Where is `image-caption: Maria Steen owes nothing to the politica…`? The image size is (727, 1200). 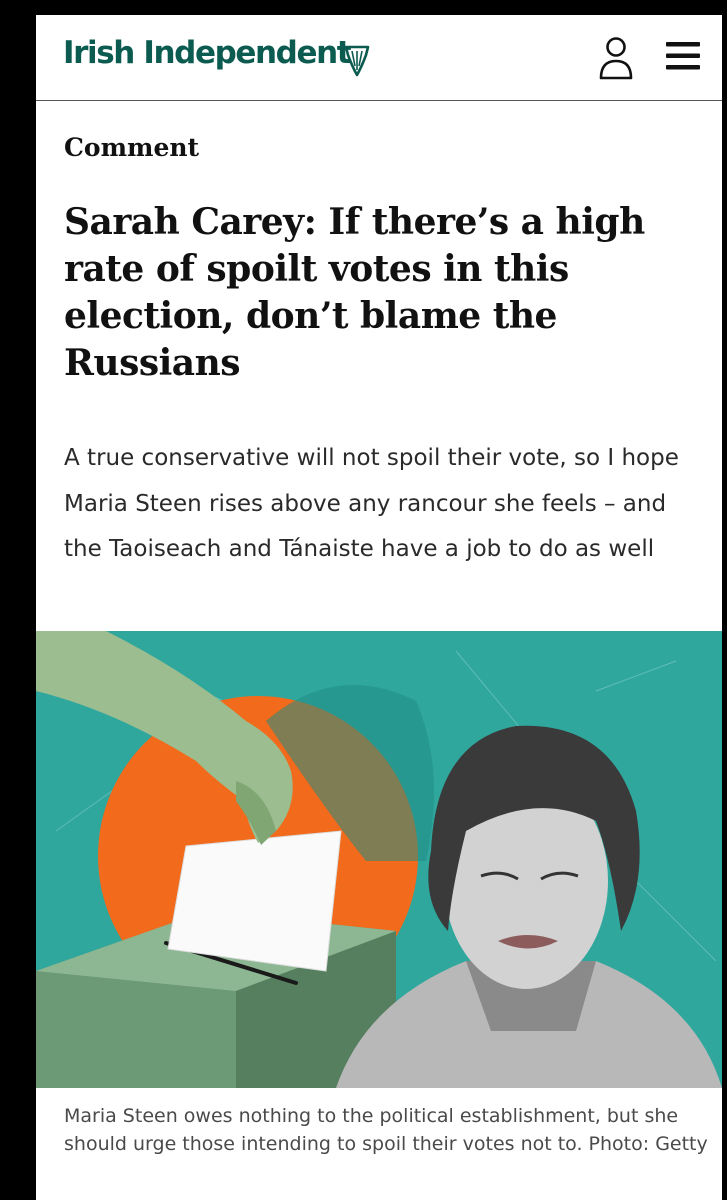 image-caption: Maria Steen owes nothing to the politica… is located at coordinates (386, 1130).